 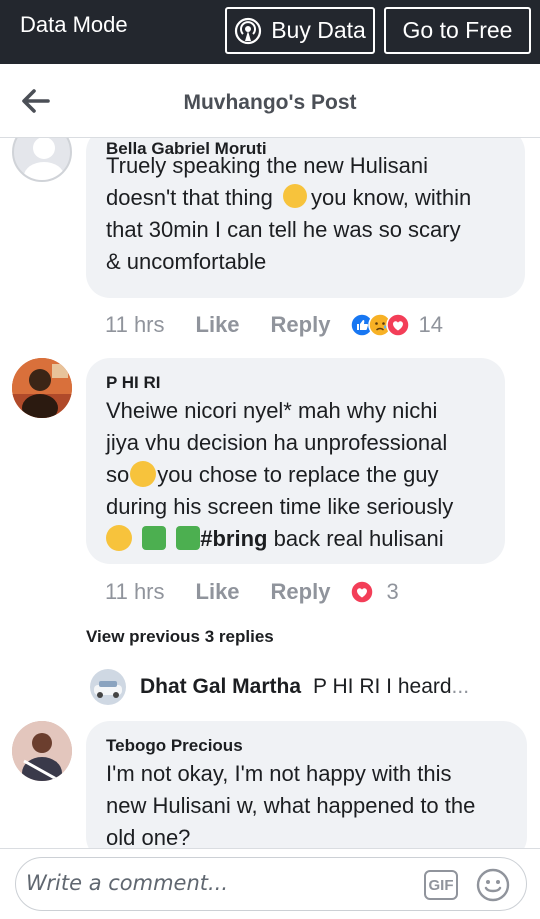 What do you see at coordinates (295, 196) in the screenshot?
I see `ok-hand-emoji-icon` at bounding box center [295, 196].